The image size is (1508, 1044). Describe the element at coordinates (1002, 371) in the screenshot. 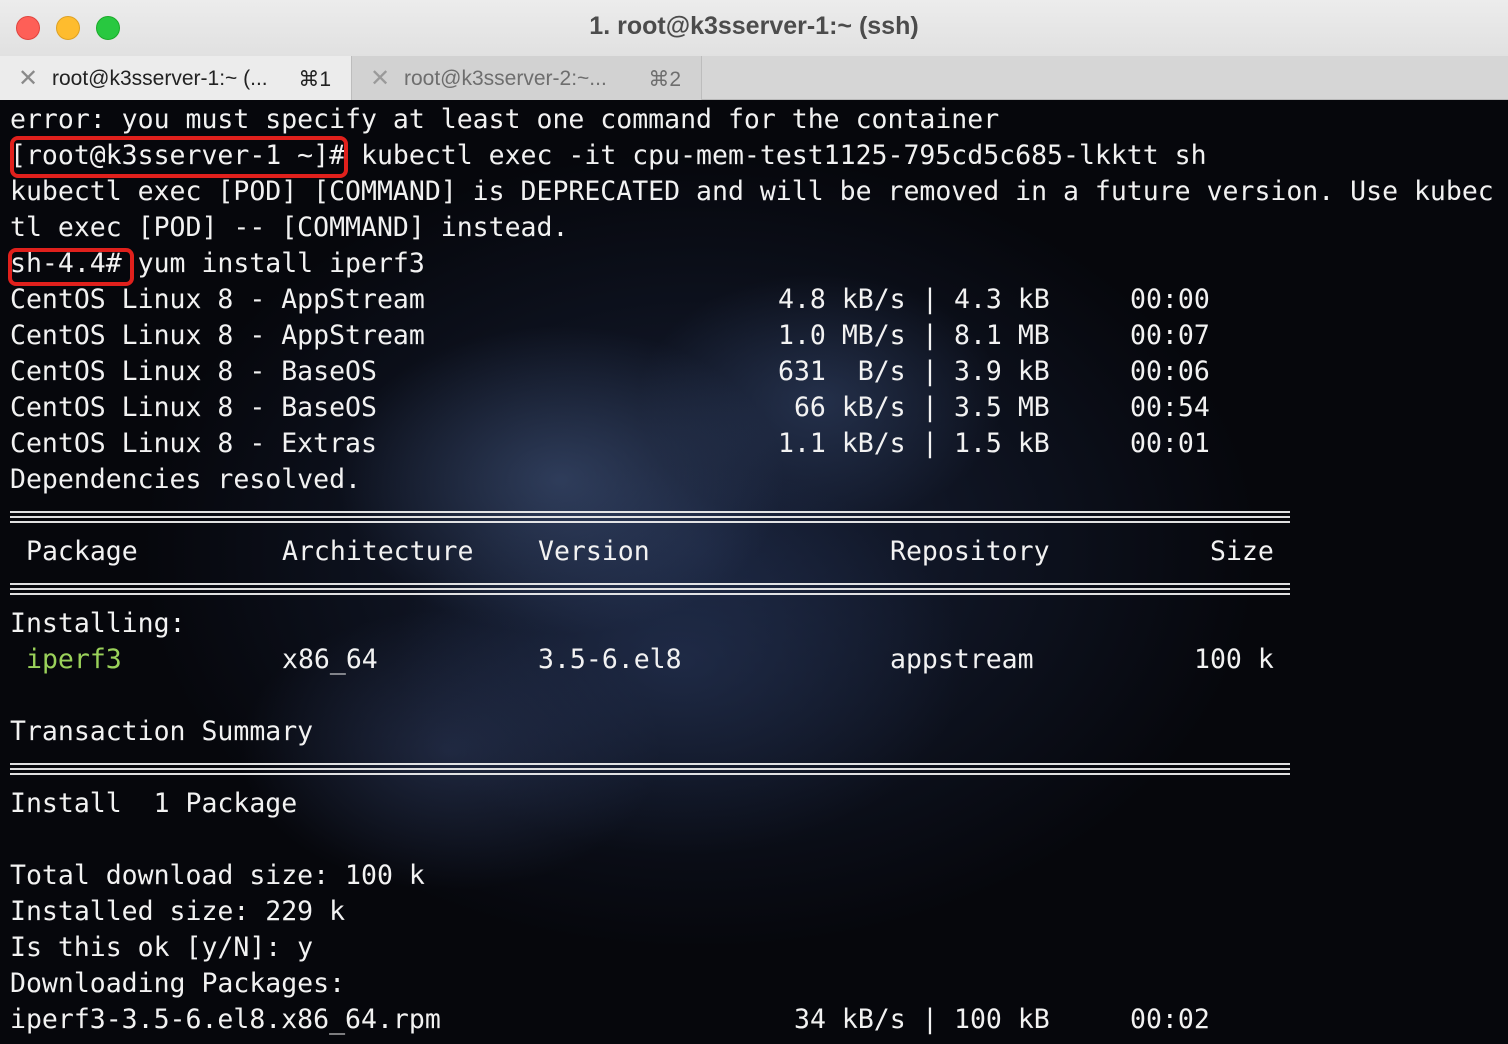

I see `repo-size: 3.9 kB` at that location.